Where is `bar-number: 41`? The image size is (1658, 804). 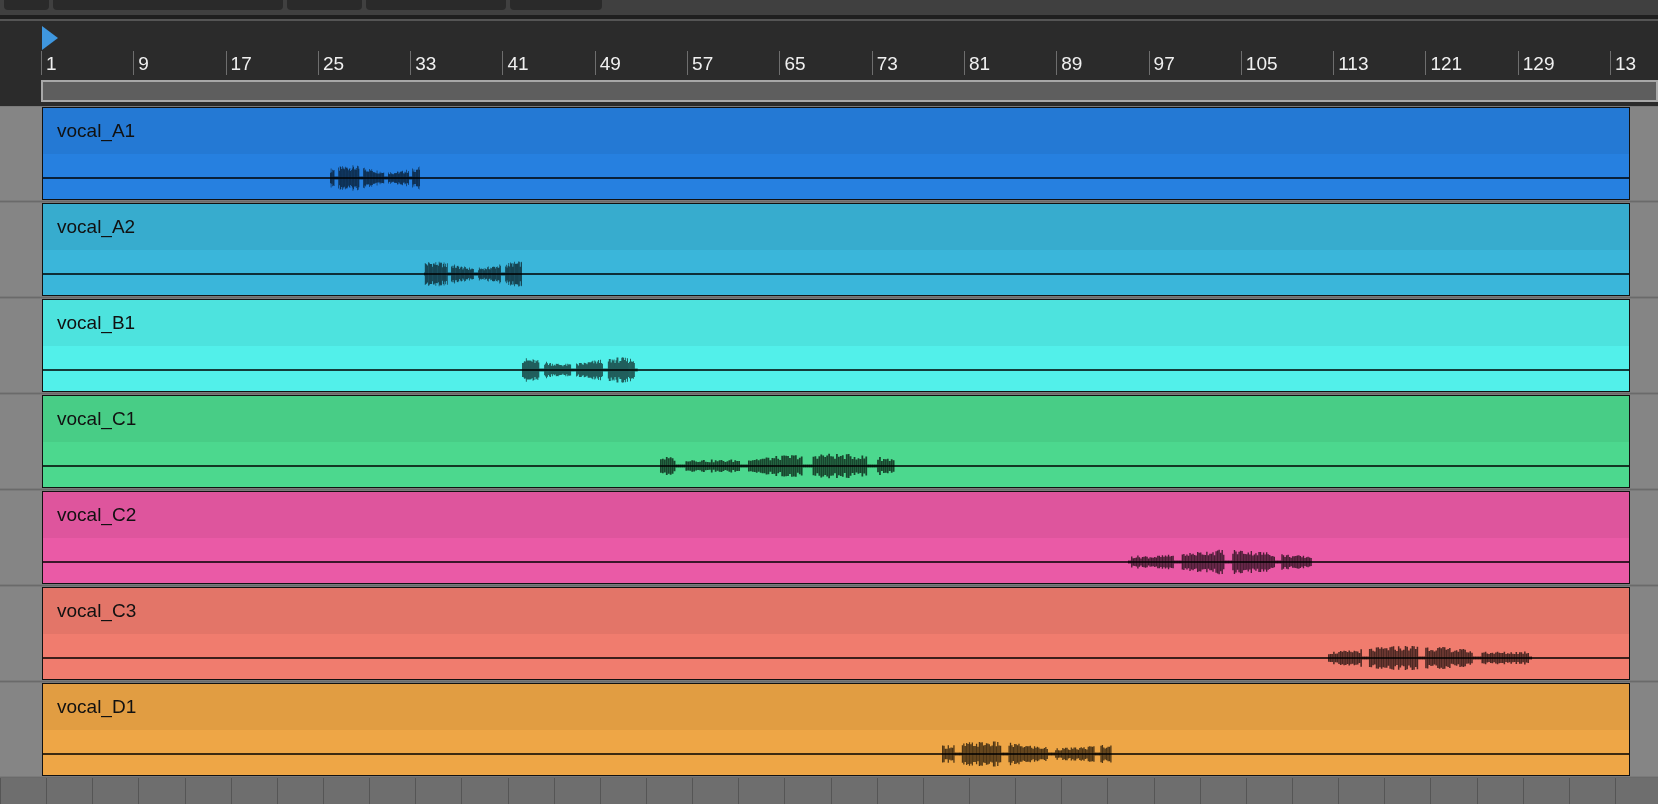 bar-number: 41 is located at coordinates (548, 63).